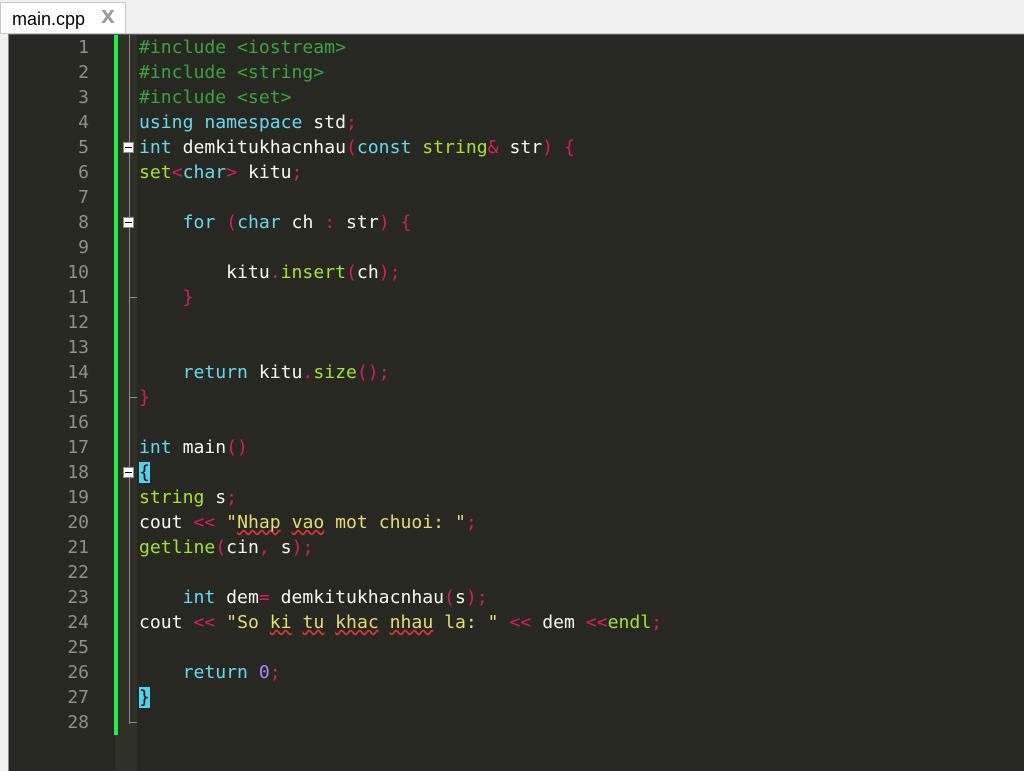 This screenshot has width=1024, height=771. Describe the element at coordinates (411, 622) in the screenshot. I see `code-token: nhau` at that location.